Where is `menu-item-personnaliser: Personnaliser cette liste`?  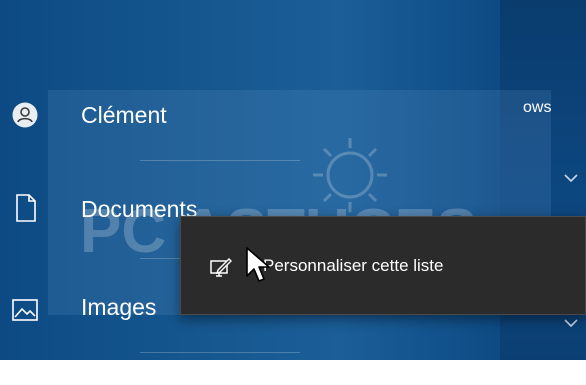
menu-item-personnaliser: Personnaliser cette liste is located at coordinates (366, 268).